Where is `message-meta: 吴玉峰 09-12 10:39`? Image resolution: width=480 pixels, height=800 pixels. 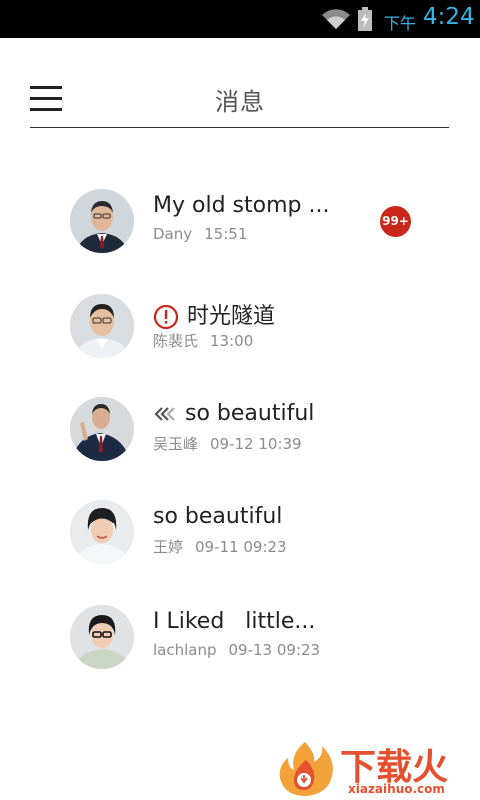
message-meta: 吴玉峰 09-12 10:39 is located at coordinates (227, 443).